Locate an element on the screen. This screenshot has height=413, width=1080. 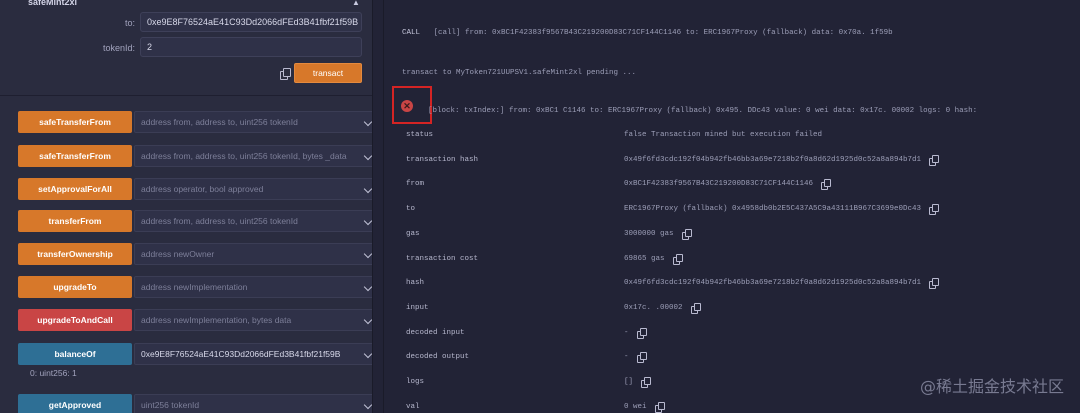
panel-divider is located at coordinates (378, 206).